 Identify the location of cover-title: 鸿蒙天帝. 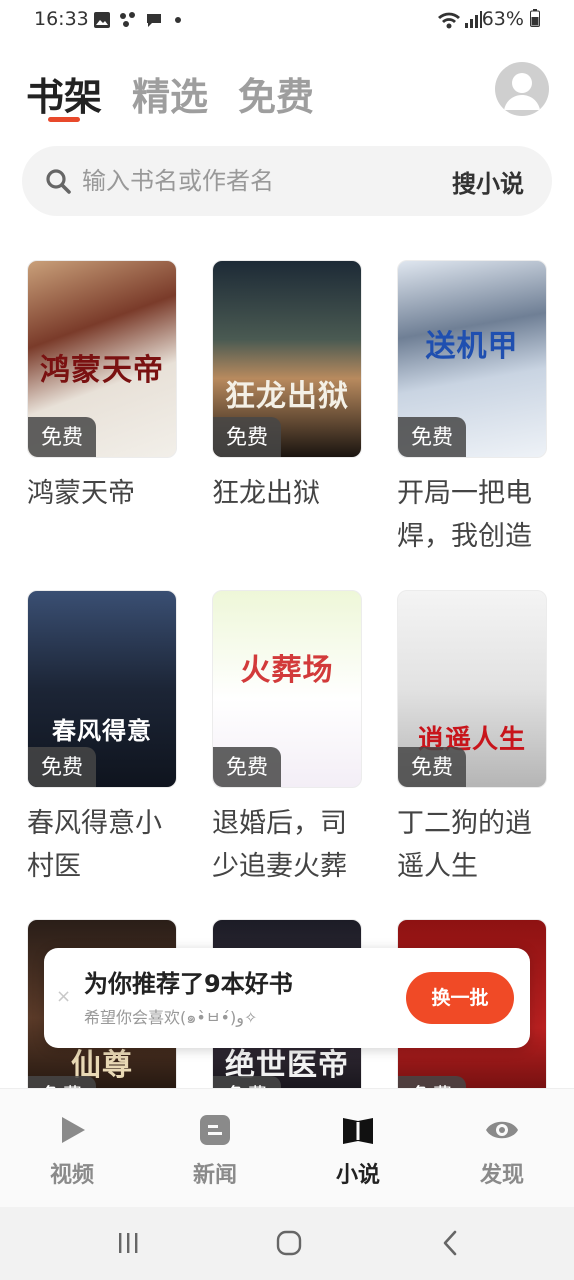
(102, 370).